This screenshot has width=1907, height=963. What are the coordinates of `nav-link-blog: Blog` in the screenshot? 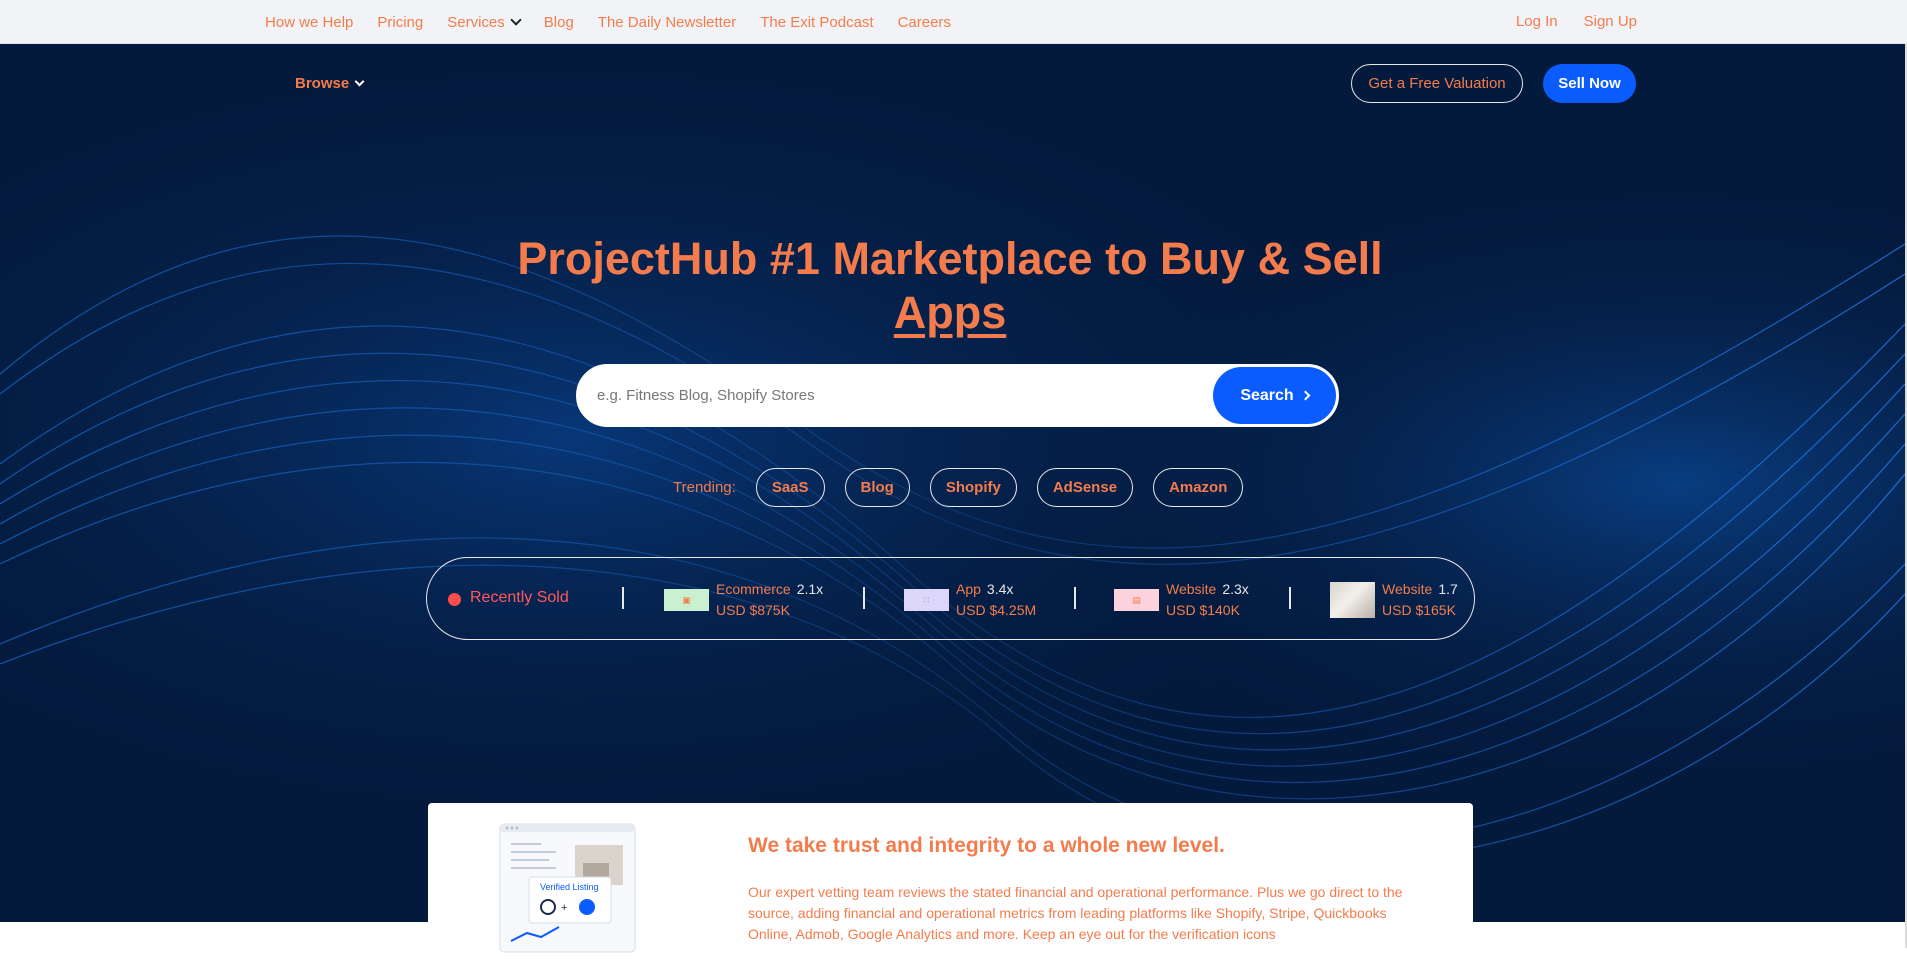 It's located at (559, 22).